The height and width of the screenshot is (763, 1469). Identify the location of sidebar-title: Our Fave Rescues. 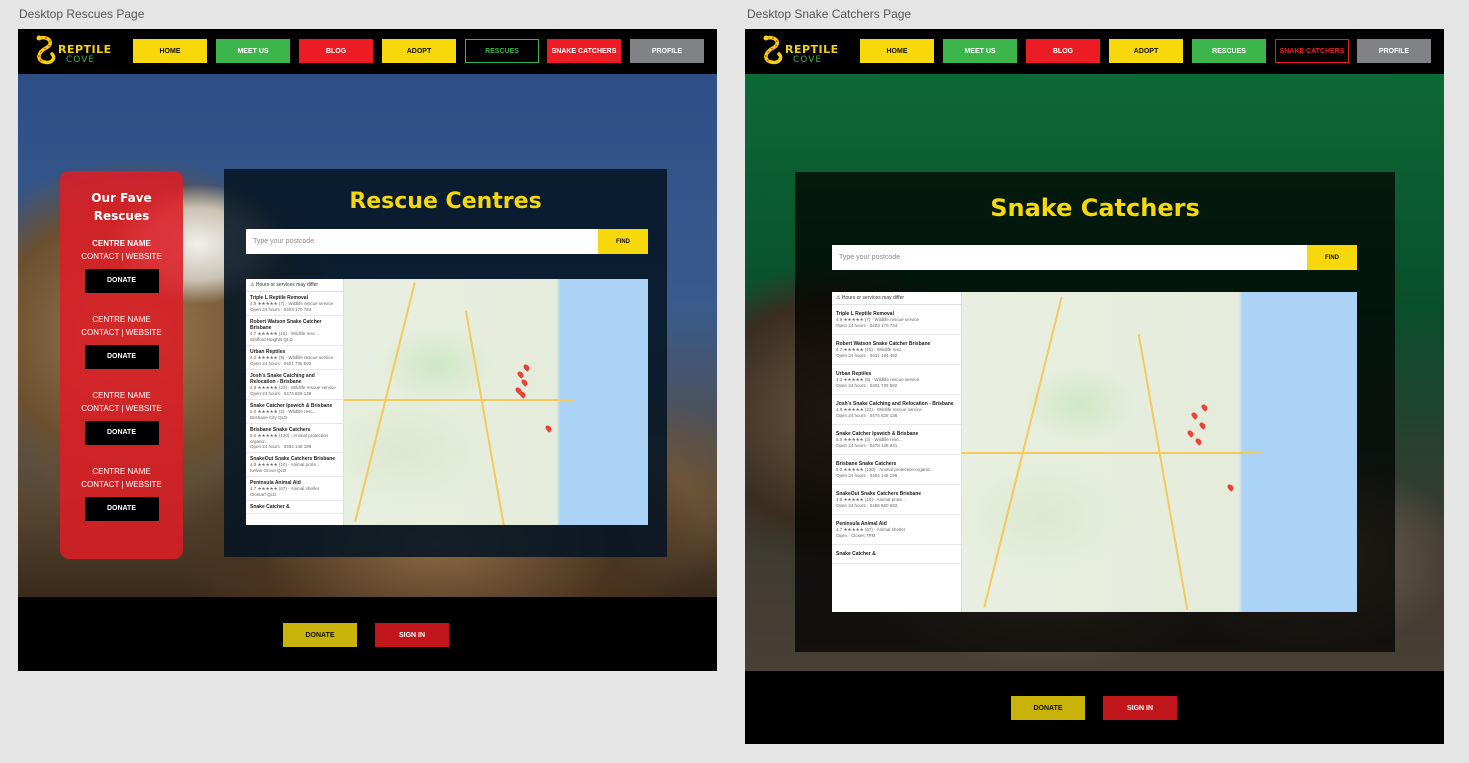
(121, 207).